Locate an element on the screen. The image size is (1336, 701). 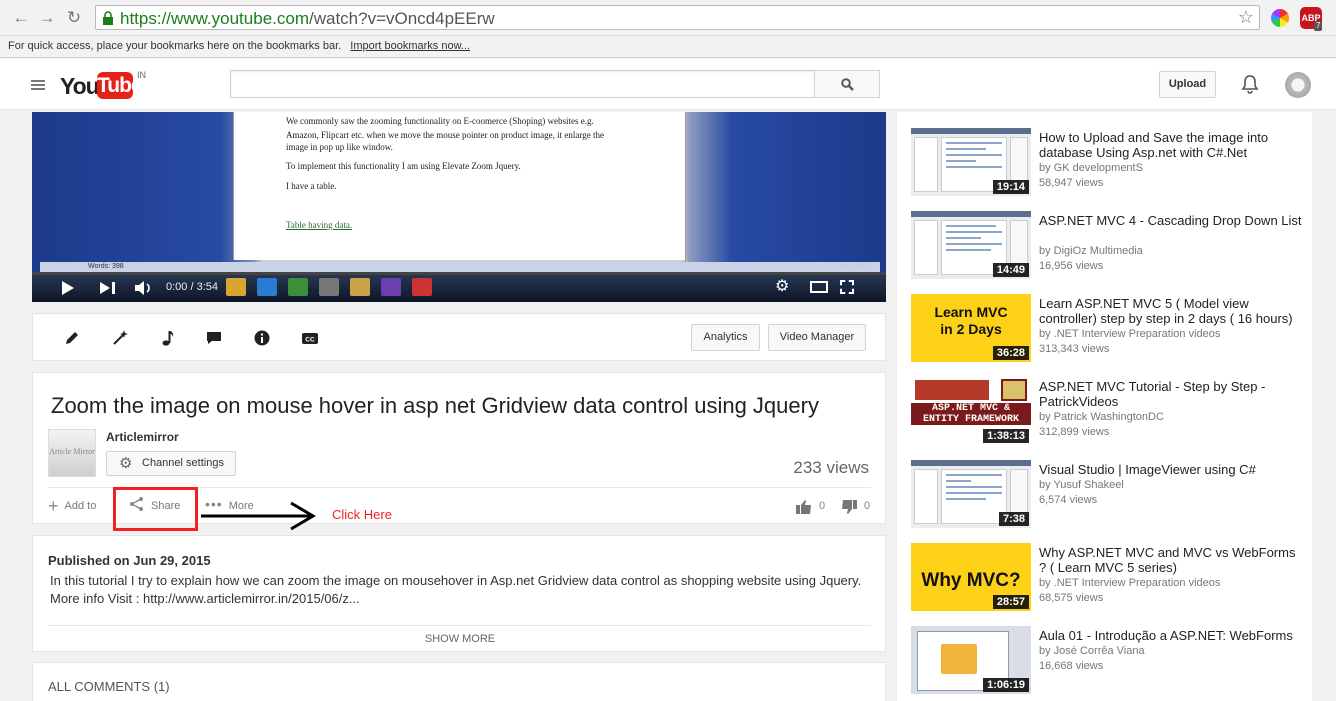
video-duration: 14:49 is located at coordinates (1011, 270).